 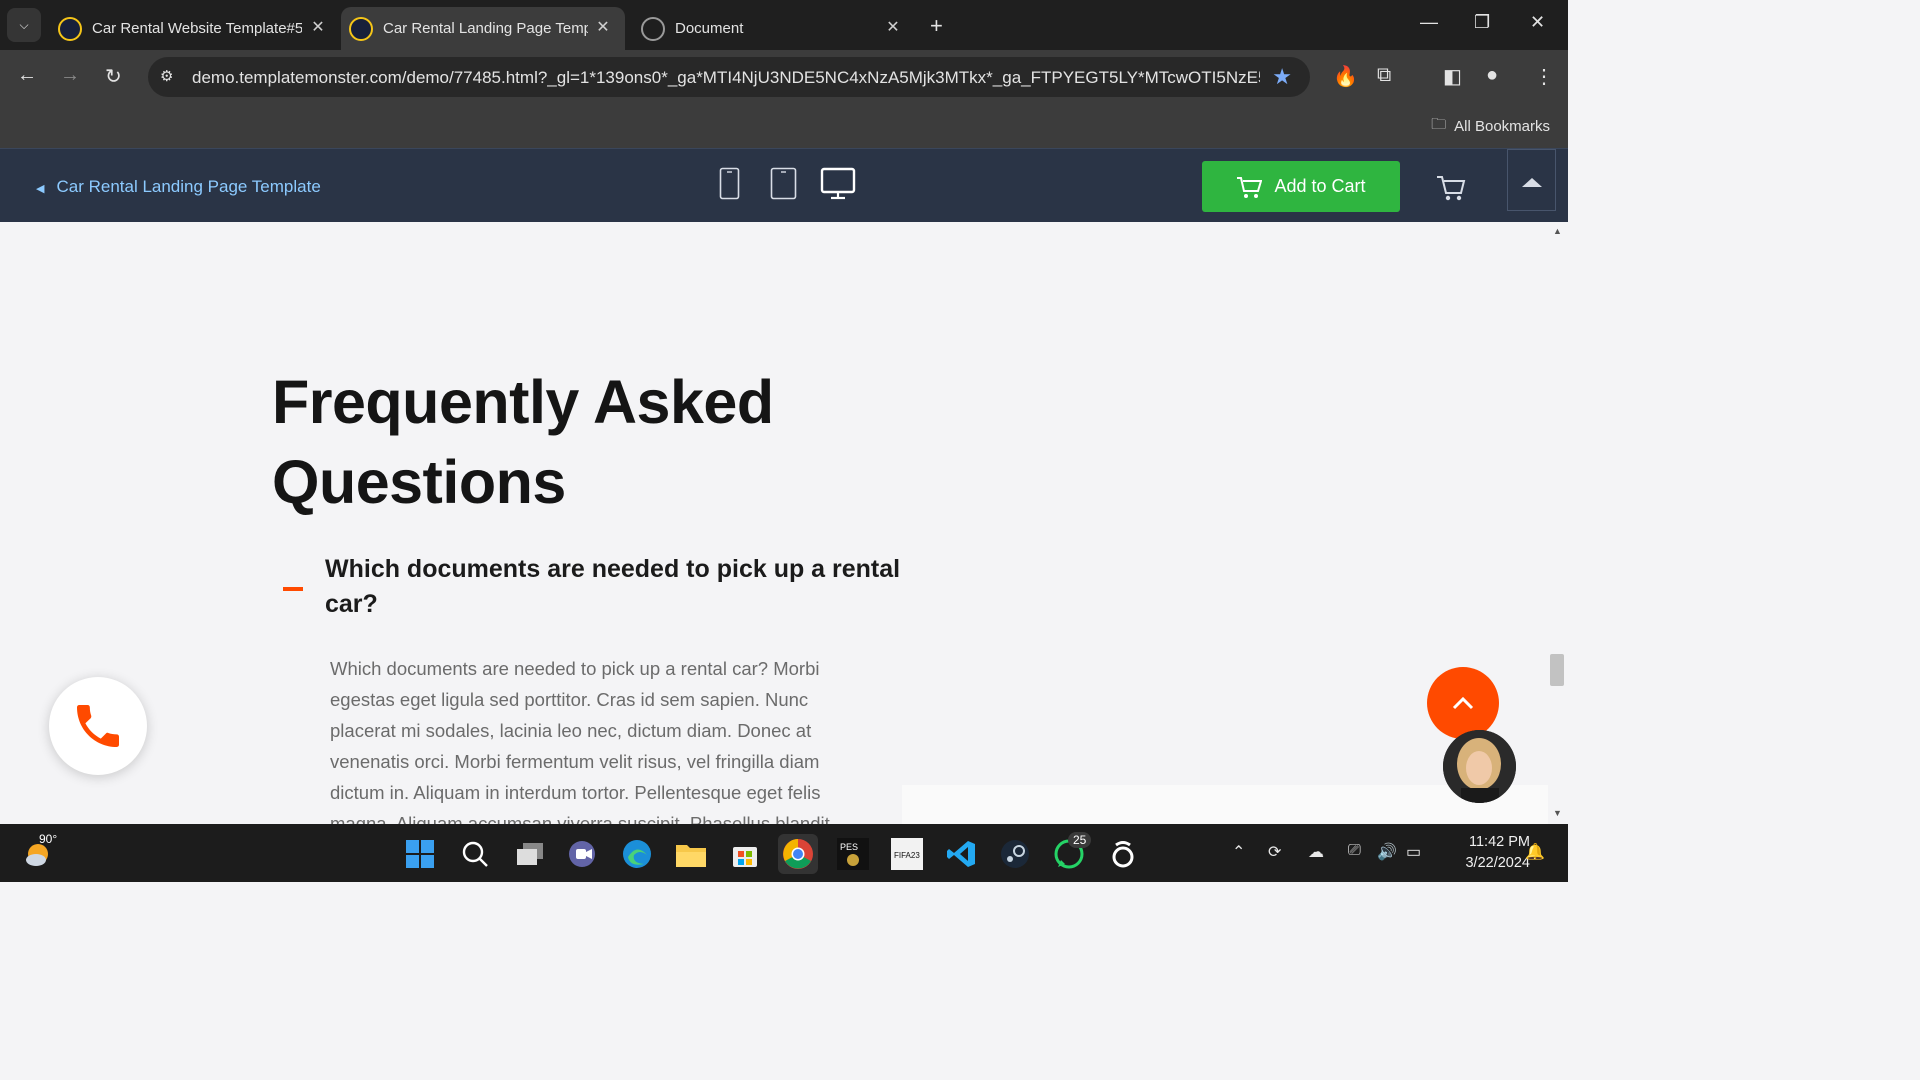 I want to click on network-icon: ⎚, so click(x=1354, y=851).